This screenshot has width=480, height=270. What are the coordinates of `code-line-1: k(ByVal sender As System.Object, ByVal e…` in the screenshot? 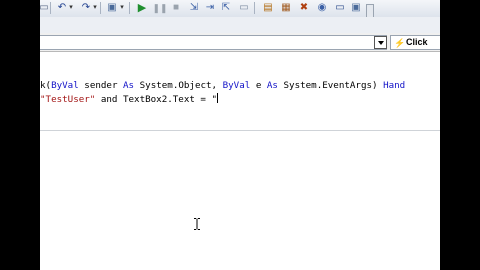 It's located at (222, 86).